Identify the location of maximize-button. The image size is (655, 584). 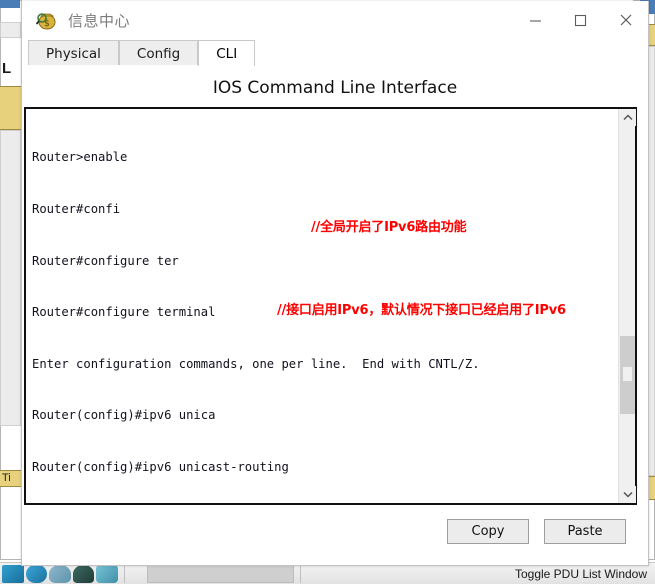
(580, 20).